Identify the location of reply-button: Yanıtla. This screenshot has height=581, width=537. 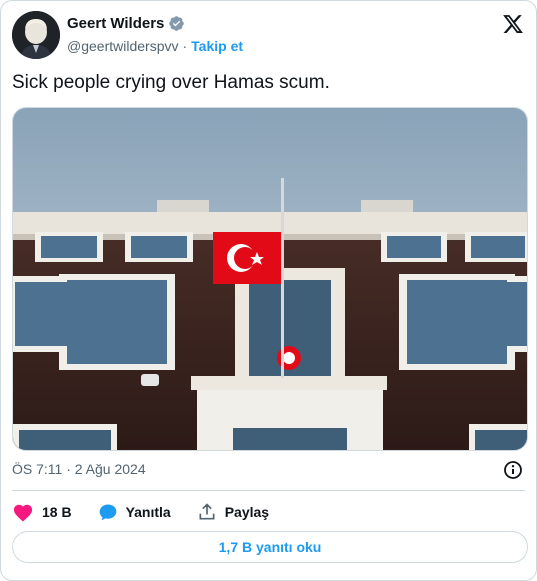
(134, 512).